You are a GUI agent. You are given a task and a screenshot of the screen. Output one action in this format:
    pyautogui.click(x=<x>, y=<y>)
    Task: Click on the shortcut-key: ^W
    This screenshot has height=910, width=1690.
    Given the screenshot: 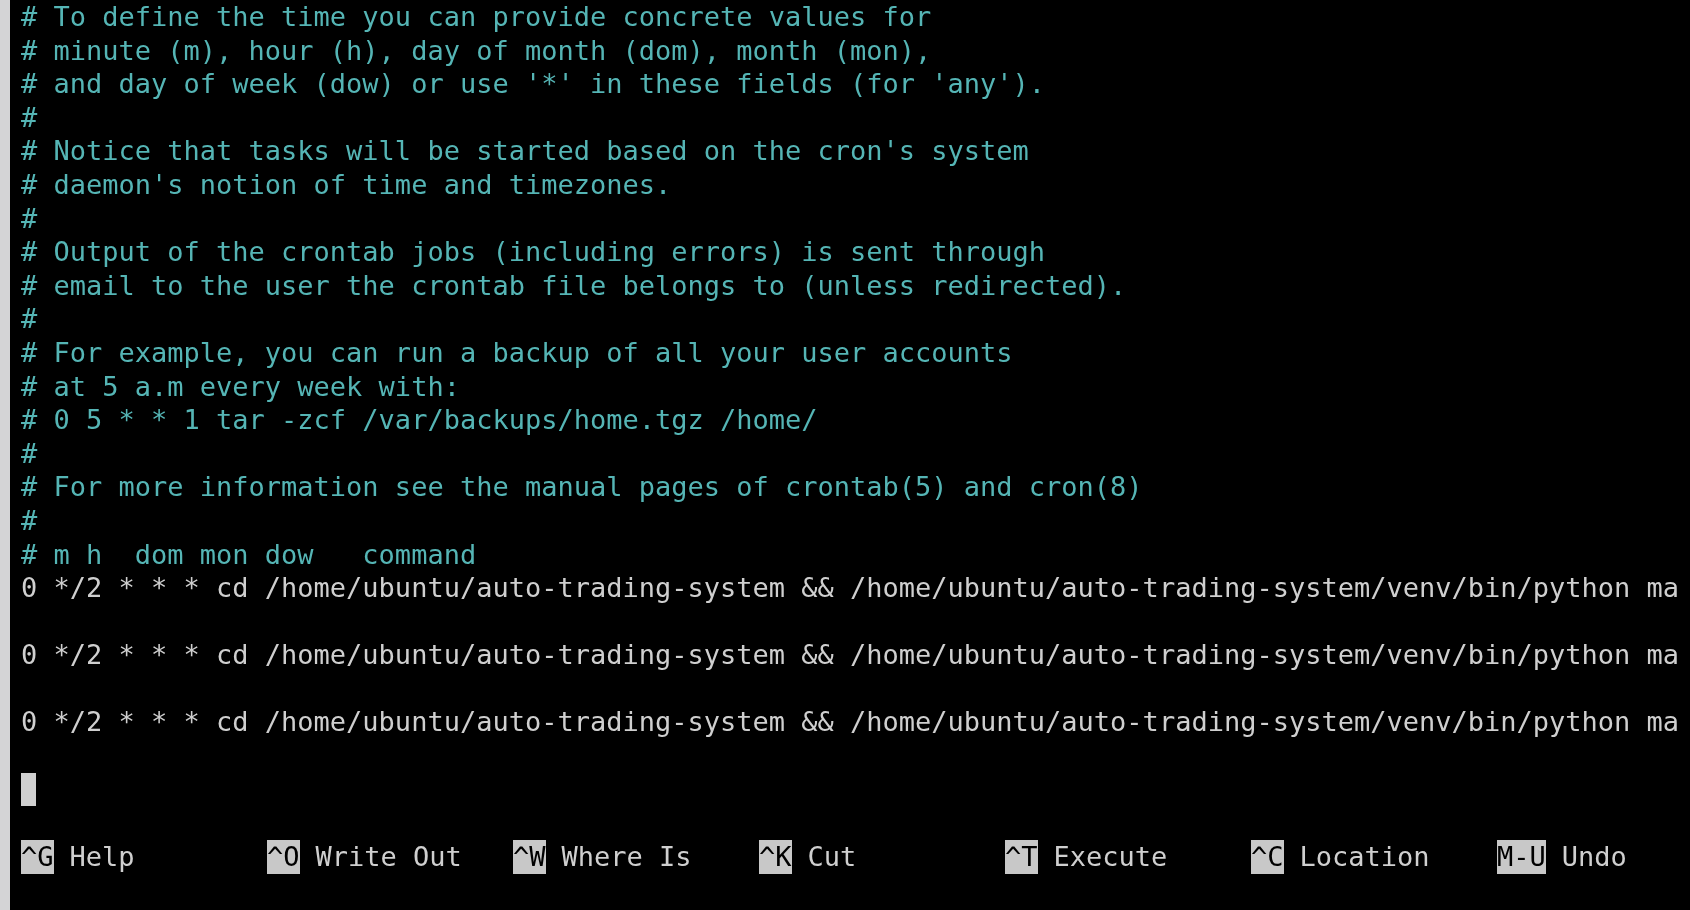 What is the action you would take?
    pyautogui.click(x=529, y=856)
    